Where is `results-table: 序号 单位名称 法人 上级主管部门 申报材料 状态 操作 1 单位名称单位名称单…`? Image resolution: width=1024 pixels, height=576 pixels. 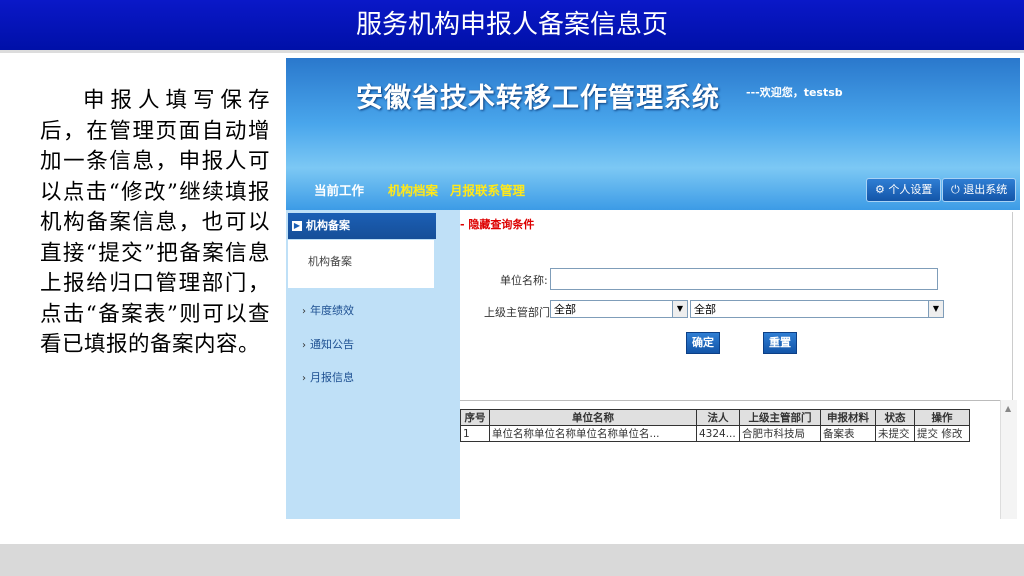
results-table: 序号 单位名称 法人 上级主管部门 申报材料 状态 操作 1 单位名称单位名称单… is located at coordinates (715, 425).